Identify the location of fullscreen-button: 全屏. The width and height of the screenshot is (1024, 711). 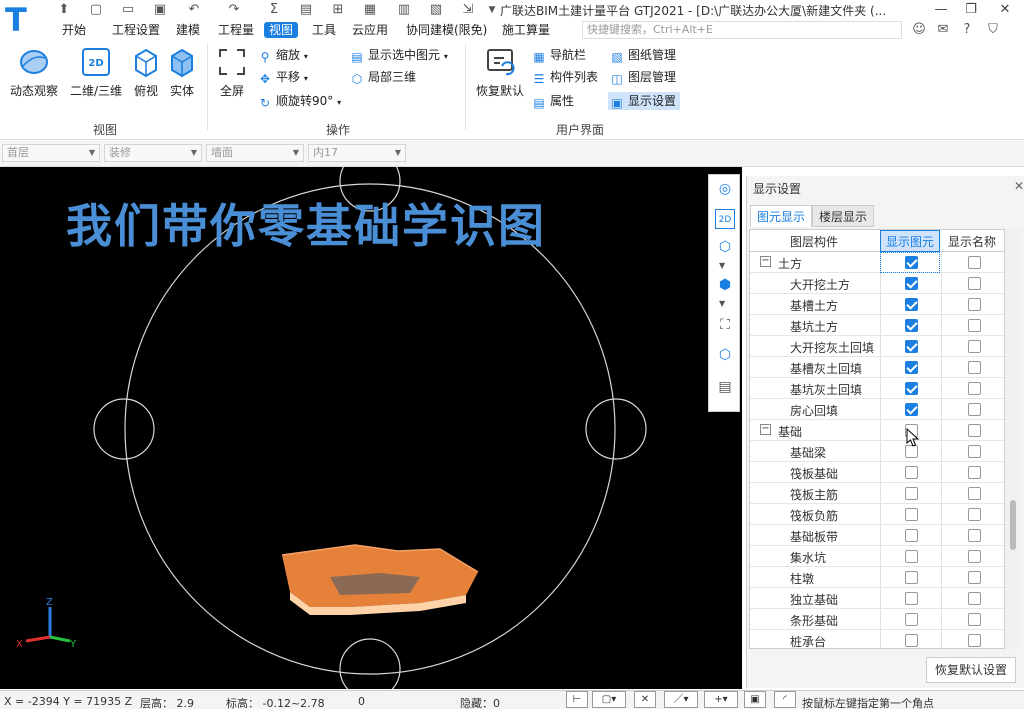
(232, 72).